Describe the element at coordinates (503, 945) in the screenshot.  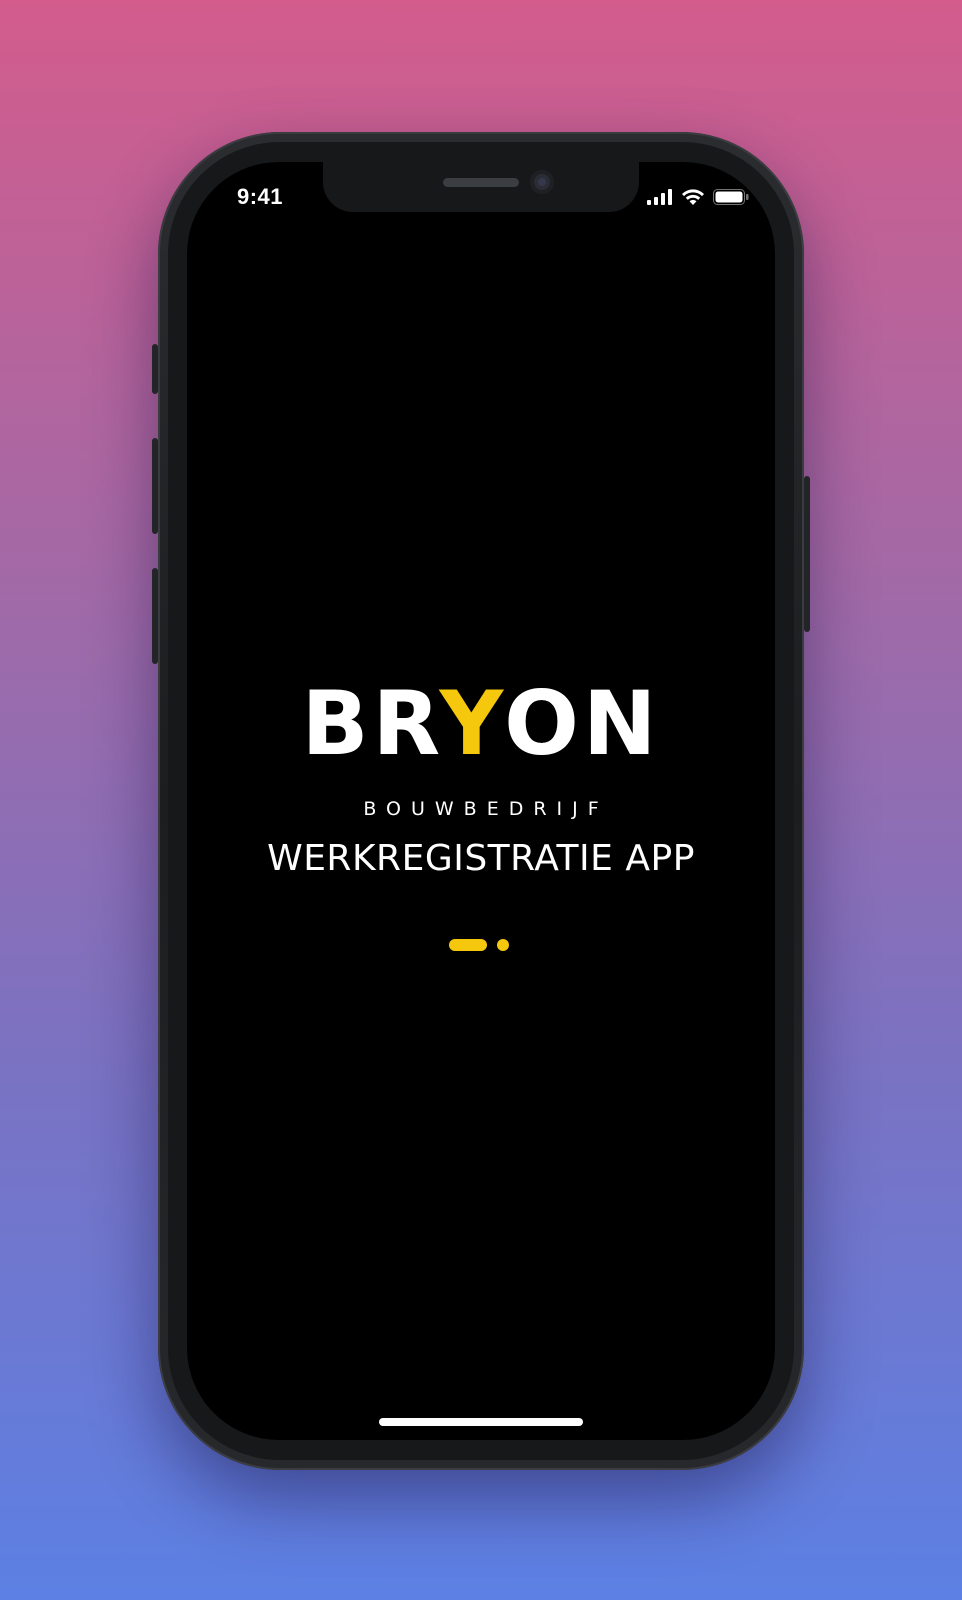
I see `loading-dot` at that location.